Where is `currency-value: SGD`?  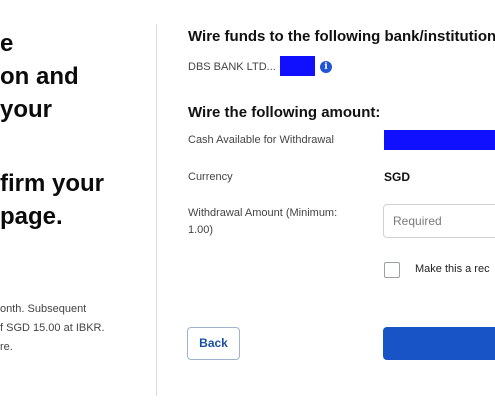
currency-value: SGD is located at coordinates (397, 177).